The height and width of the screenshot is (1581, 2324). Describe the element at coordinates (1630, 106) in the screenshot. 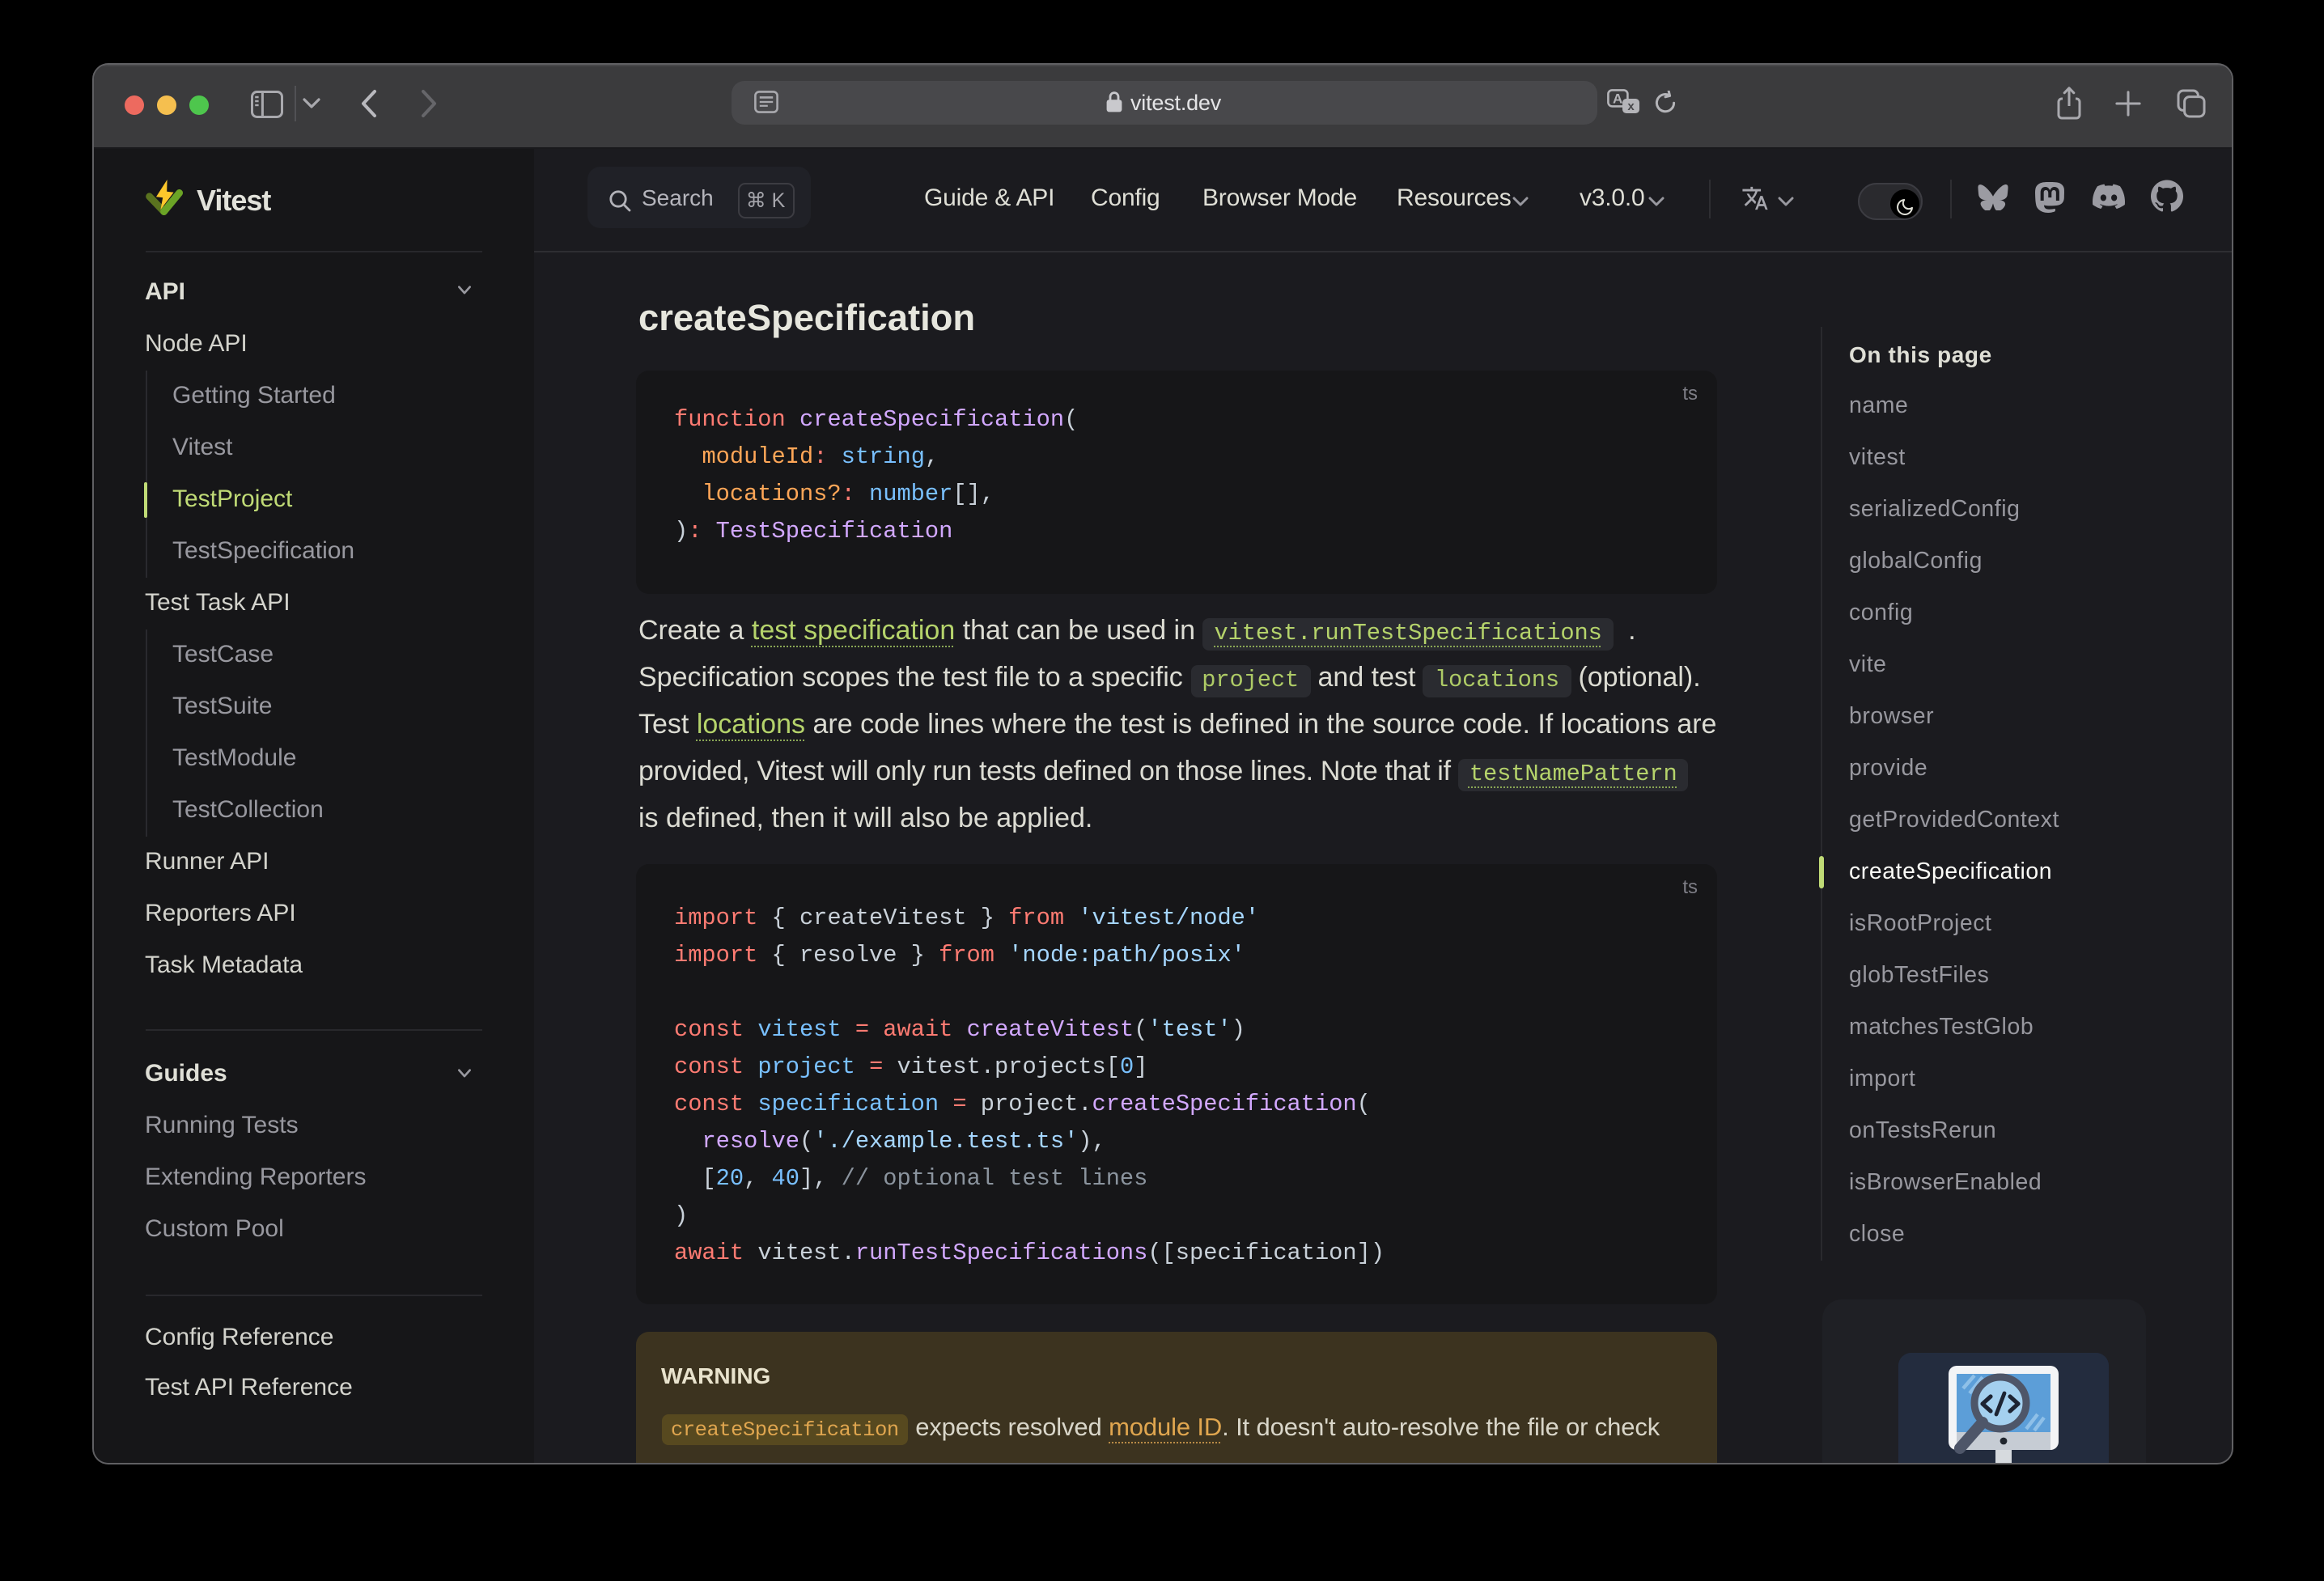

I see `svg-text: x` at that location.